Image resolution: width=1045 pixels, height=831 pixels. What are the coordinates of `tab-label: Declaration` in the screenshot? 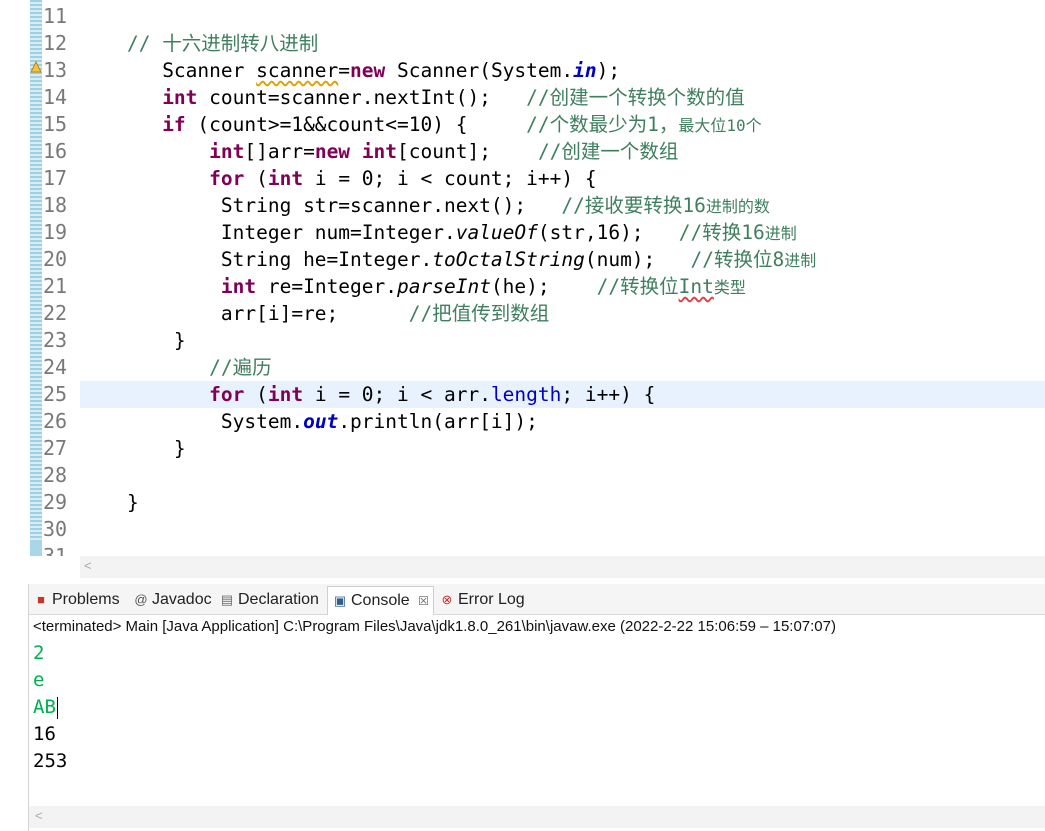 It's located at (278, 599).